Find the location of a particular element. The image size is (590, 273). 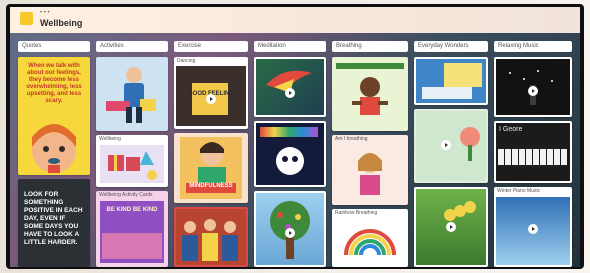

breathing-card: Am I breathing is located at coordinates (370, 170).